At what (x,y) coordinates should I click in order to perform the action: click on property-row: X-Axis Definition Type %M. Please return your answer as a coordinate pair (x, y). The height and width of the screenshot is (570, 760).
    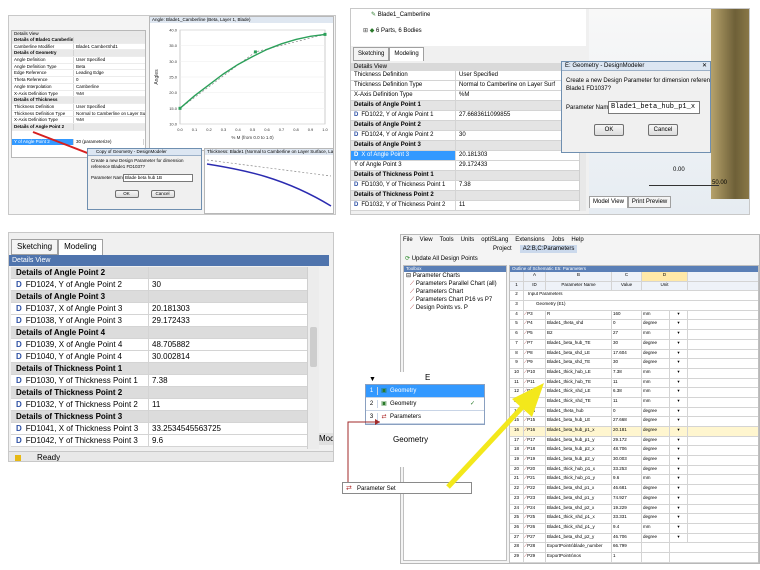
    Looking at the image, I should click on (468, 96).